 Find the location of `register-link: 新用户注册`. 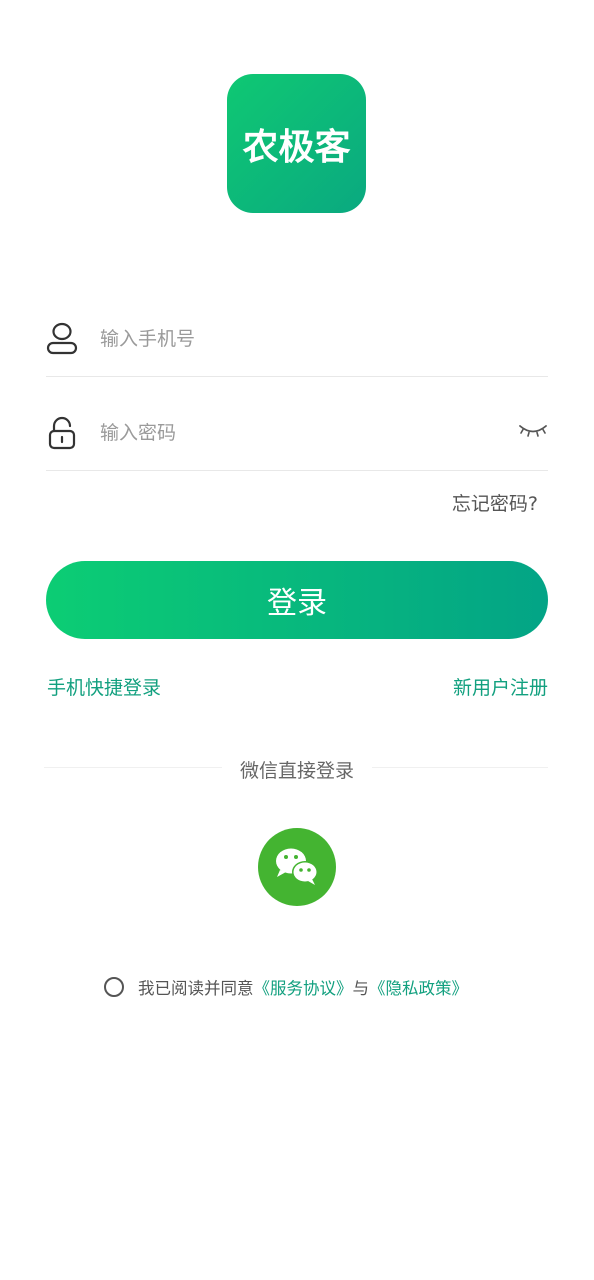

register-link: 新用户注册 is located at coordinates (500, 686).